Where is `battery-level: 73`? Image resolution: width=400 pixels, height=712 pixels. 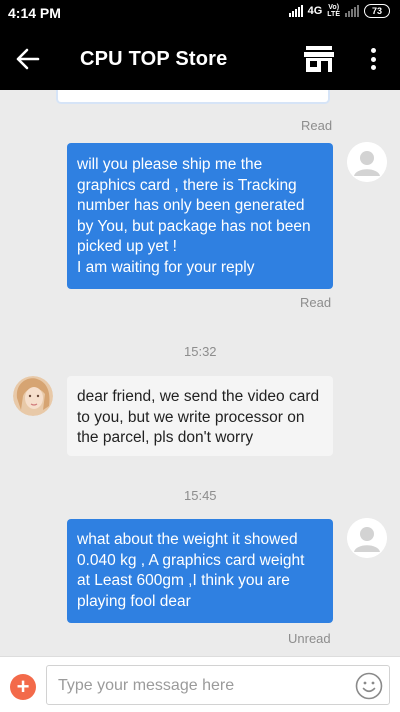 battery-level: 73 is located at coordinates (376, 11).